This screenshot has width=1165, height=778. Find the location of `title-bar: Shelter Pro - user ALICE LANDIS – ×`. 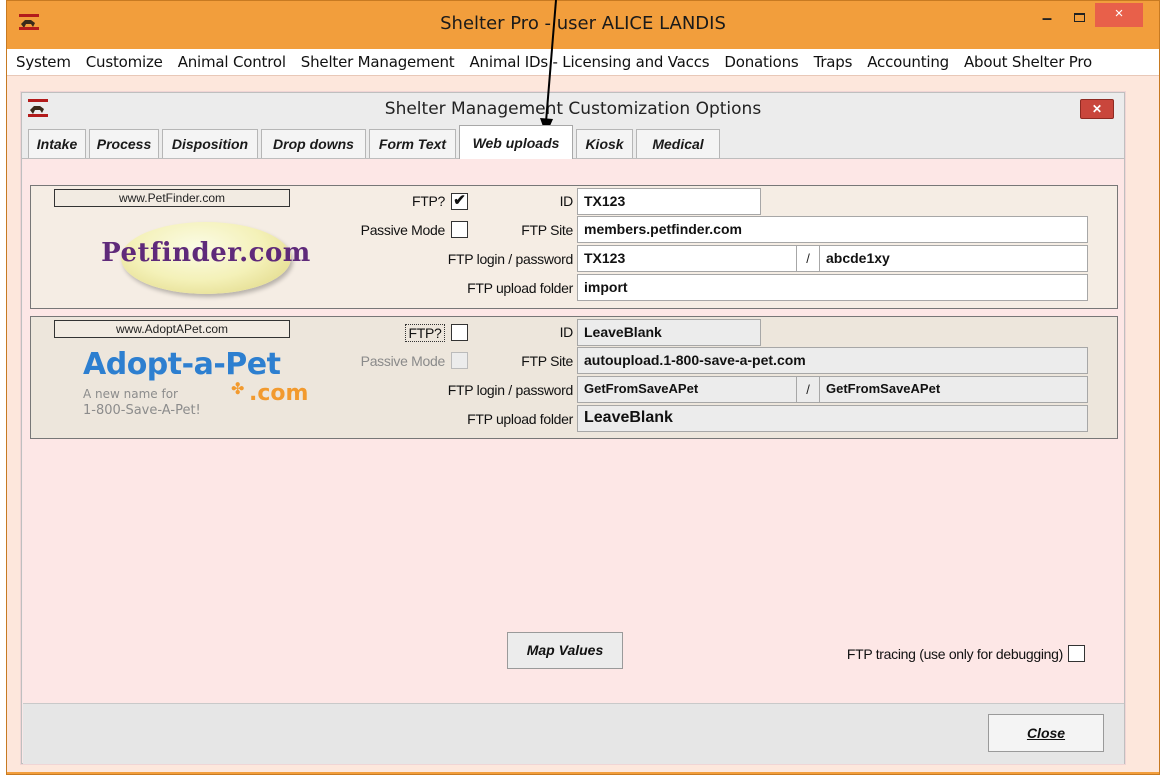

title-bar: Shelter Pro - user ALICE LANDIS – × is located at coordinates (583, 25).